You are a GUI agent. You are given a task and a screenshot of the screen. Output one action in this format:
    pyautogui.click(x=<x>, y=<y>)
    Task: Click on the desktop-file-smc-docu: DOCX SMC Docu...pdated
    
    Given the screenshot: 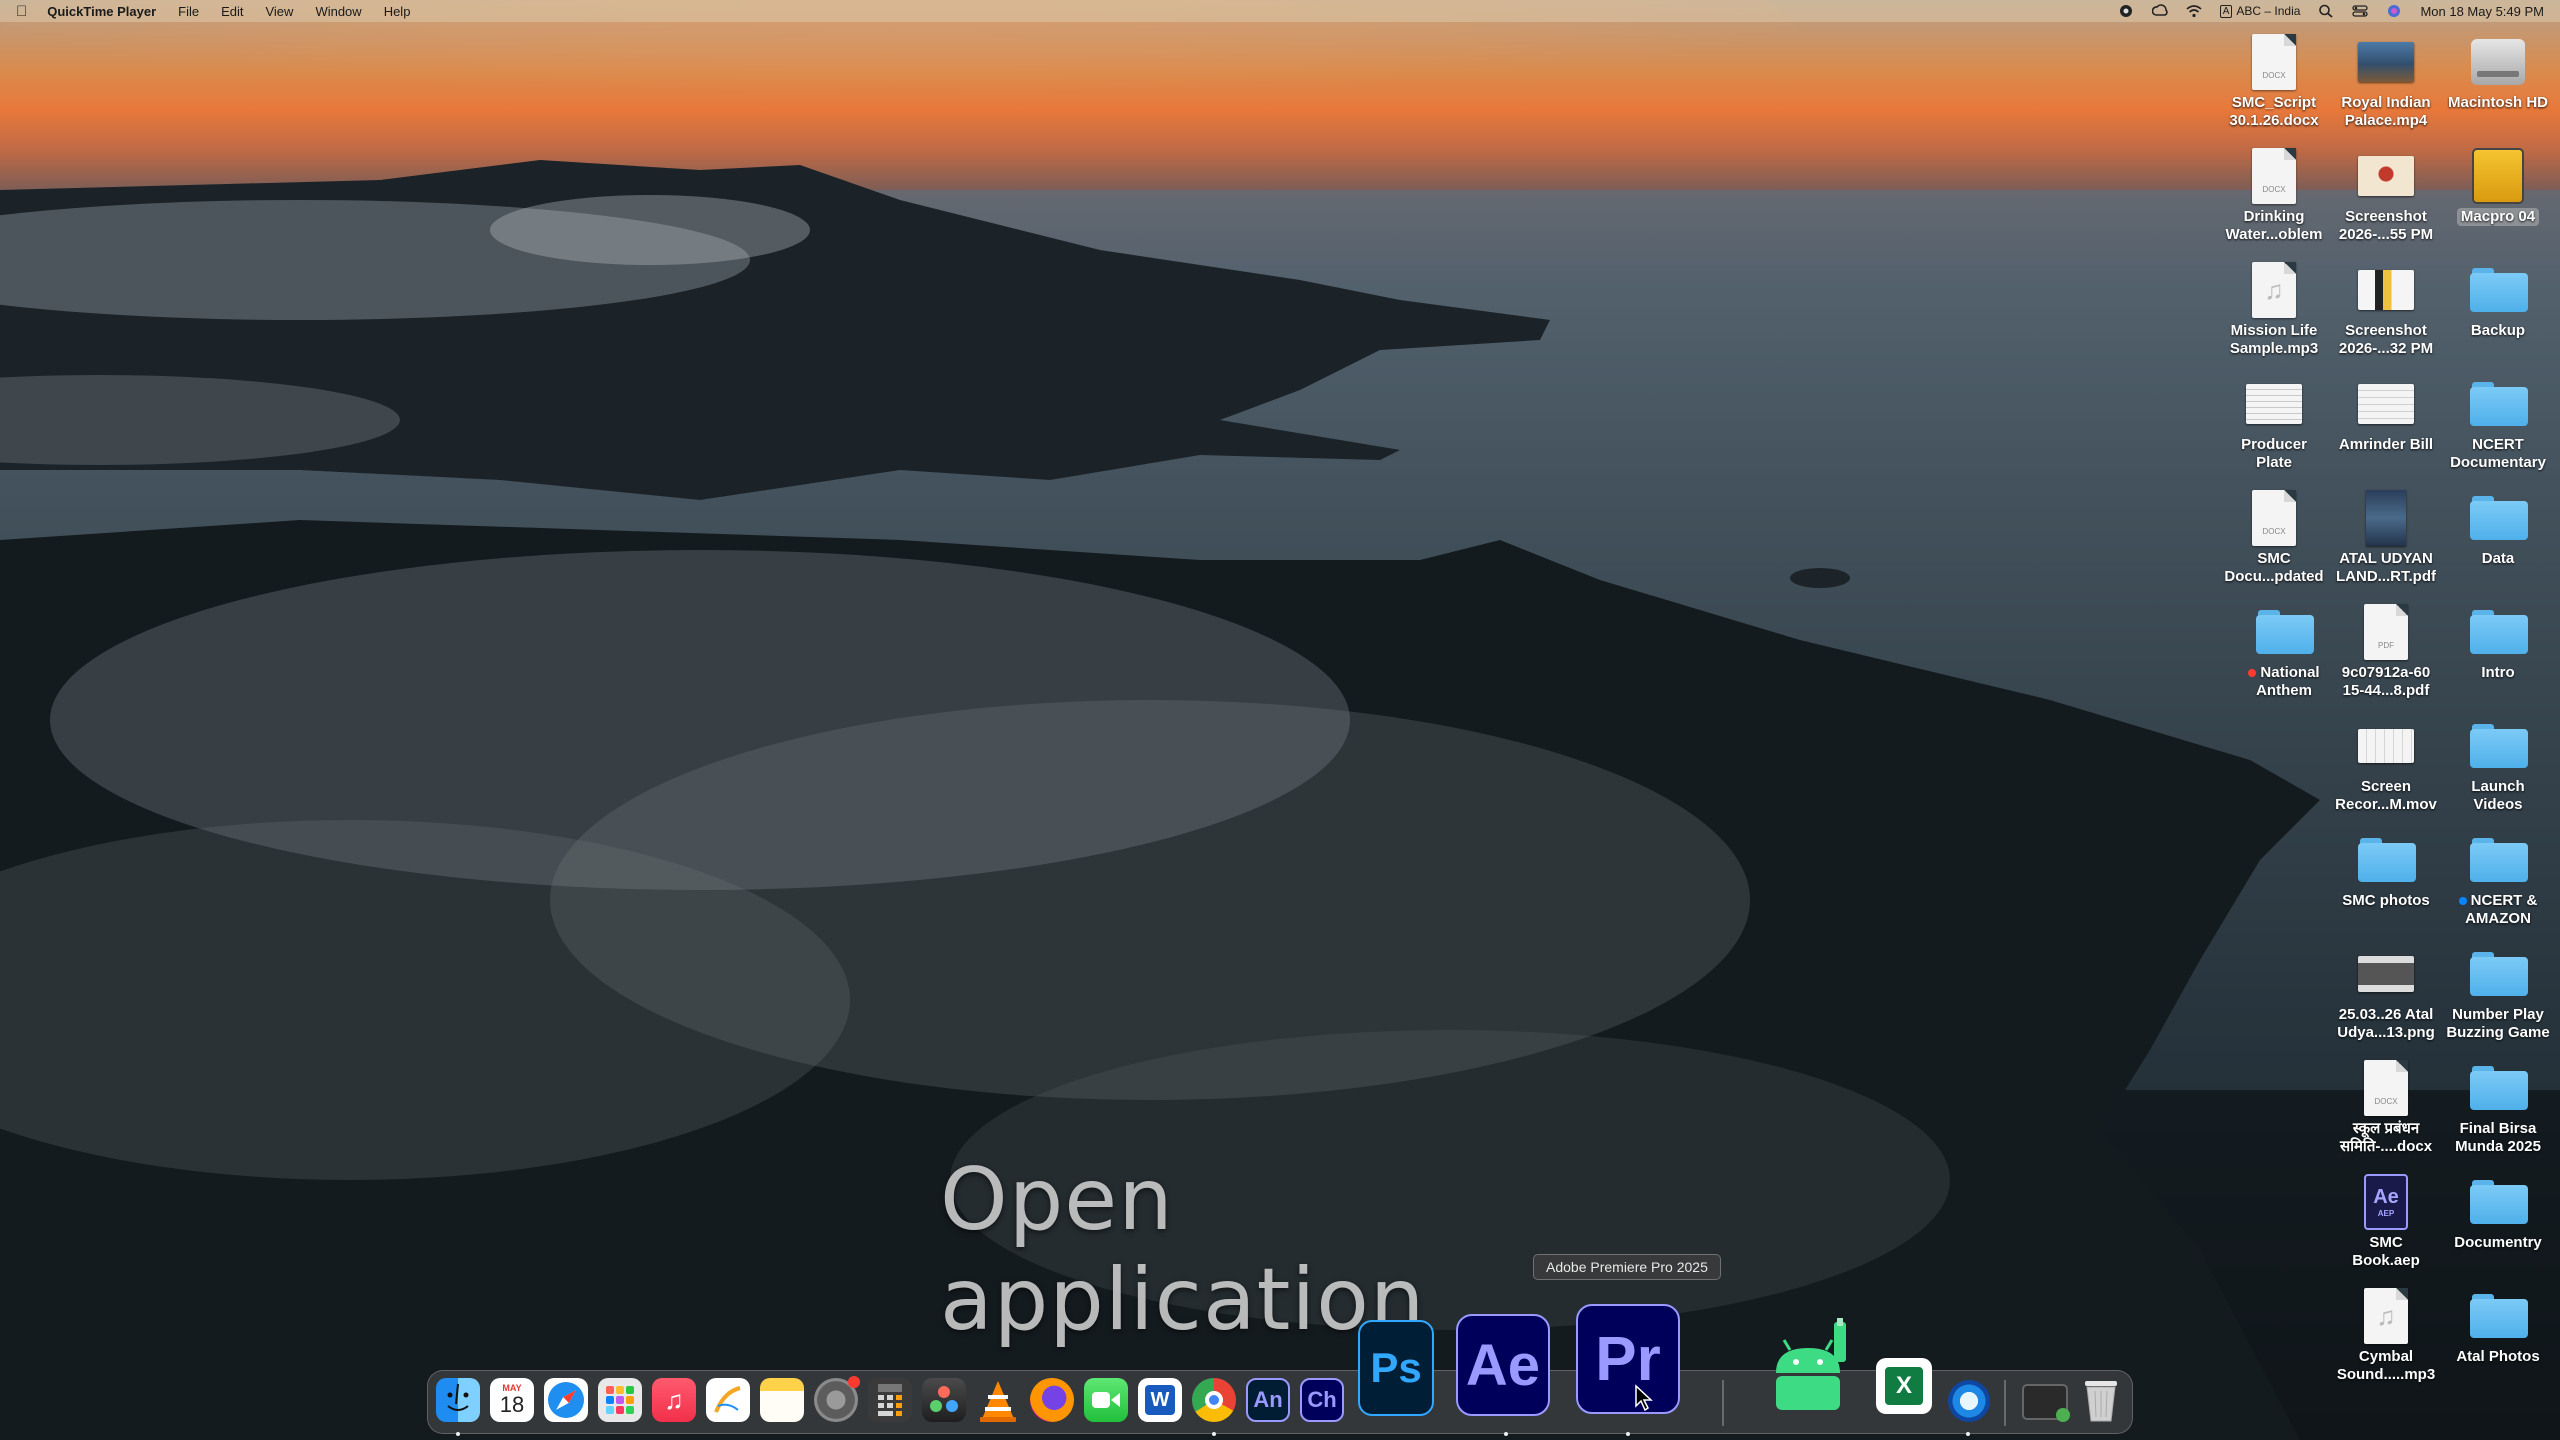 What is the action you would take?
    pyautogui.click(x=2274, y=537)
    